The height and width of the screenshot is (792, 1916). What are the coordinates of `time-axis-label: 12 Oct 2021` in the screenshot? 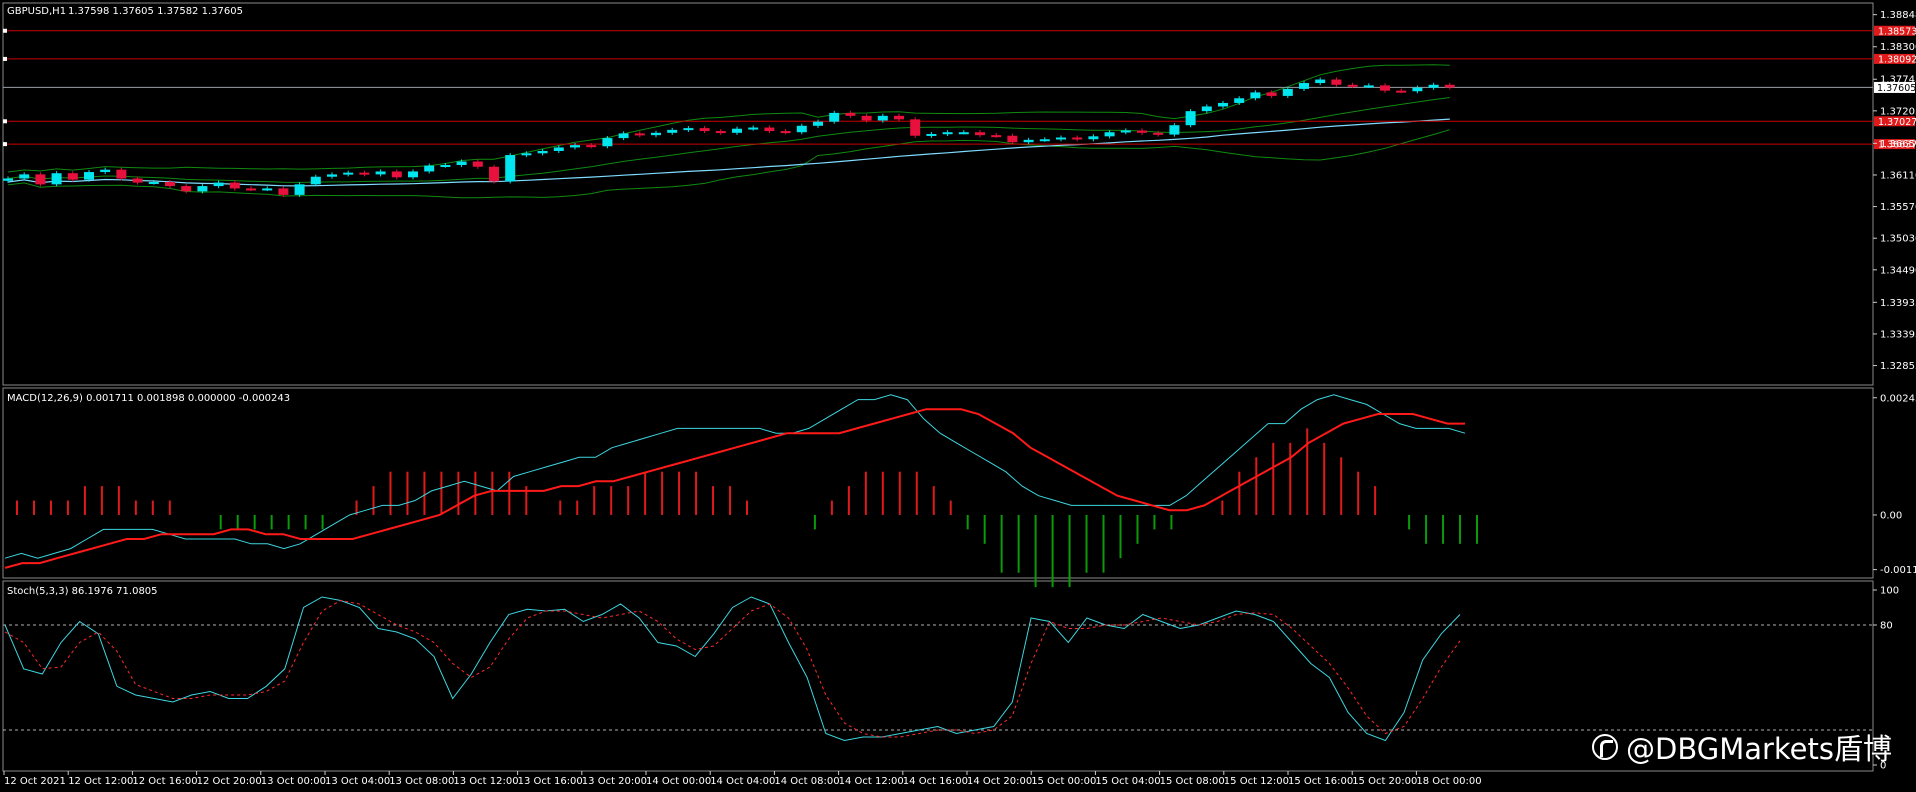 It's located at (35, 781).